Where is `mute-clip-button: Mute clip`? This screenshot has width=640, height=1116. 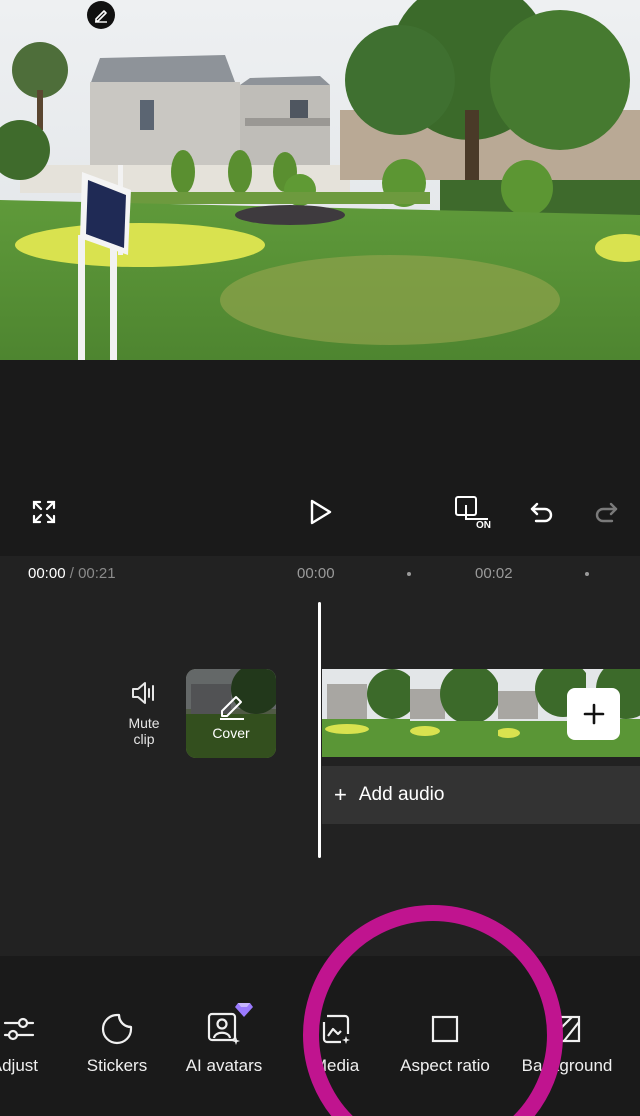
mute-clip-button: Mute clip is located at coordinates (144, 713).